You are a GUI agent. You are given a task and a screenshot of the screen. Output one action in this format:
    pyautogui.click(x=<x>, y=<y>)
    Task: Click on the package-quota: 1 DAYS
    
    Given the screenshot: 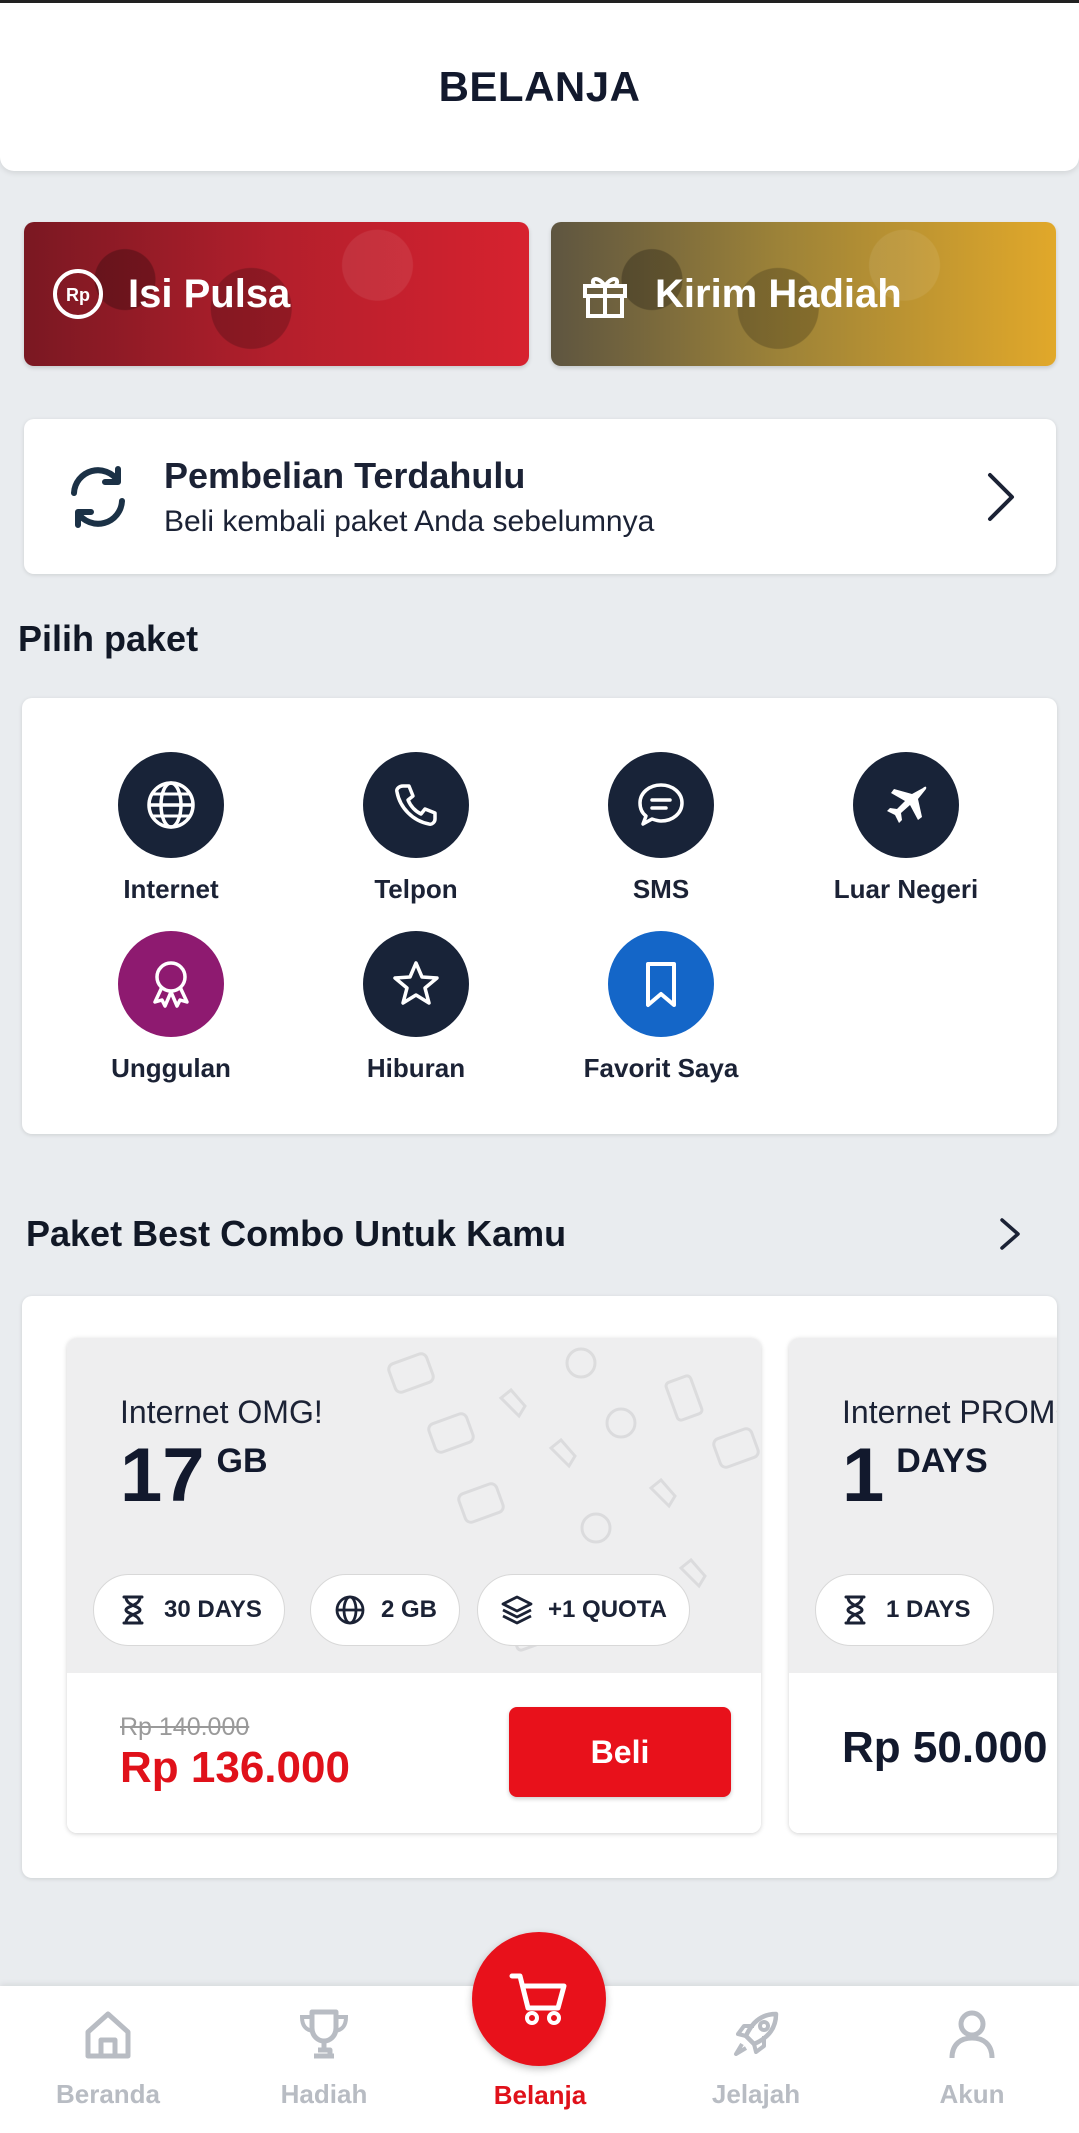 What is the action you would take?
    pyautogui.click(x=915, y=1476)
    